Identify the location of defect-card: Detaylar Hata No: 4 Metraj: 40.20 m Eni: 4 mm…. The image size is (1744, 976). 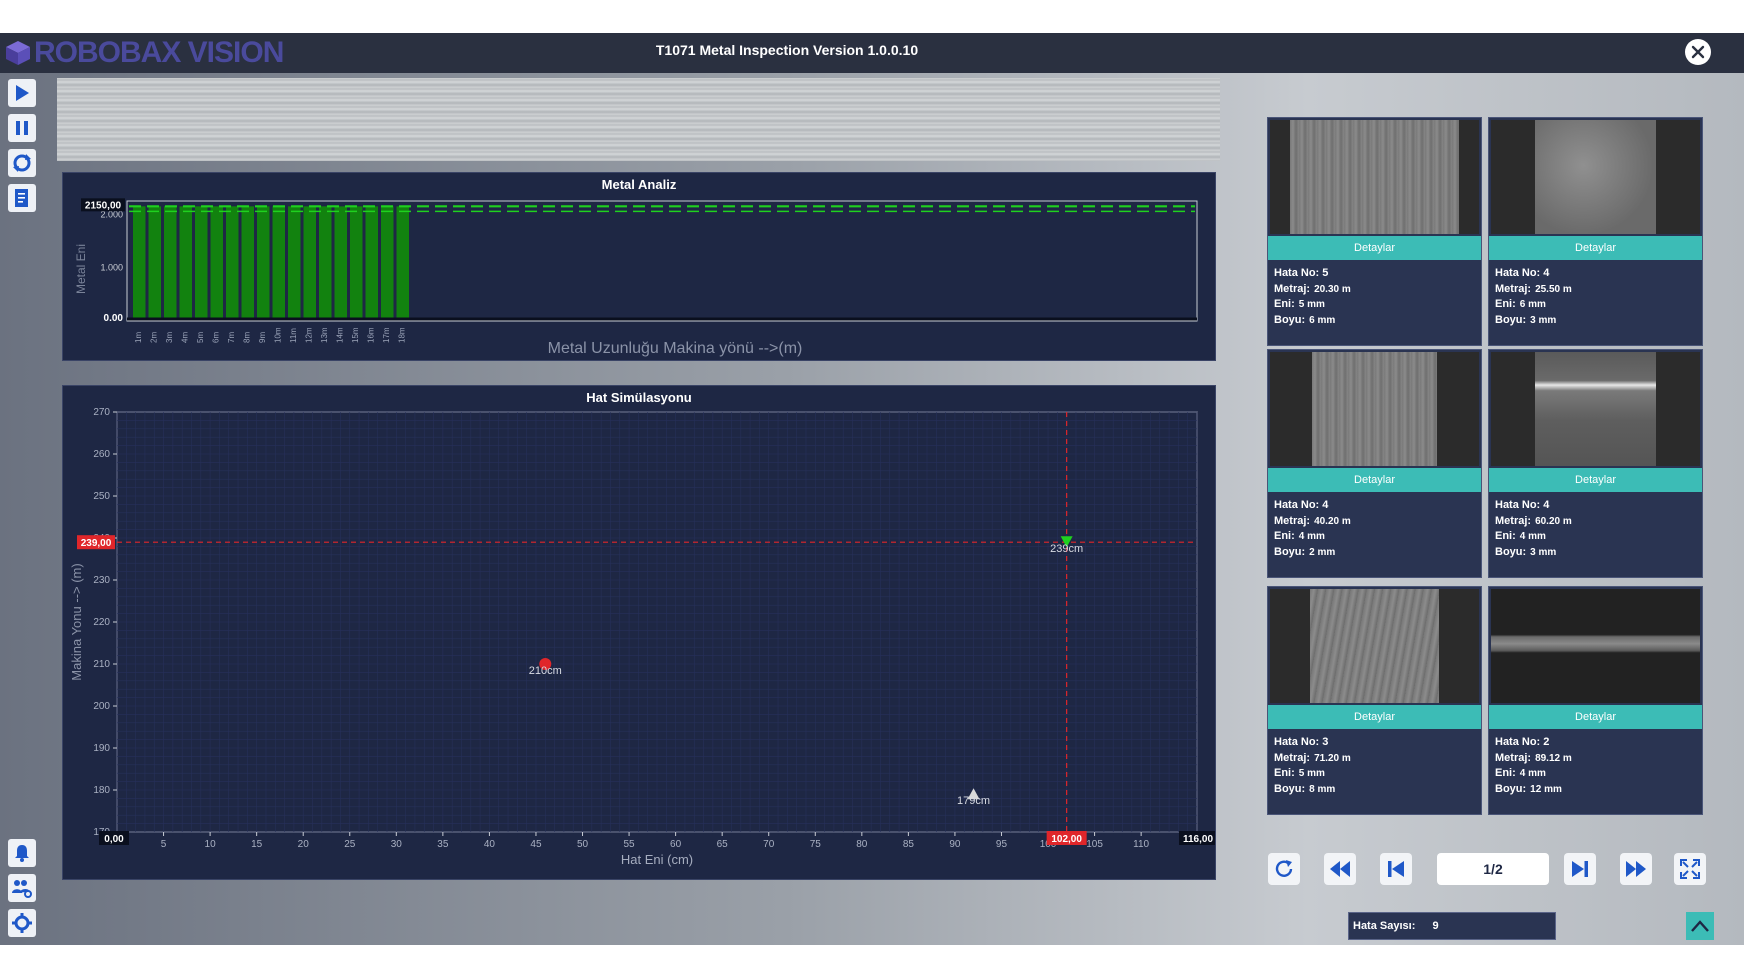
(1374, 463).